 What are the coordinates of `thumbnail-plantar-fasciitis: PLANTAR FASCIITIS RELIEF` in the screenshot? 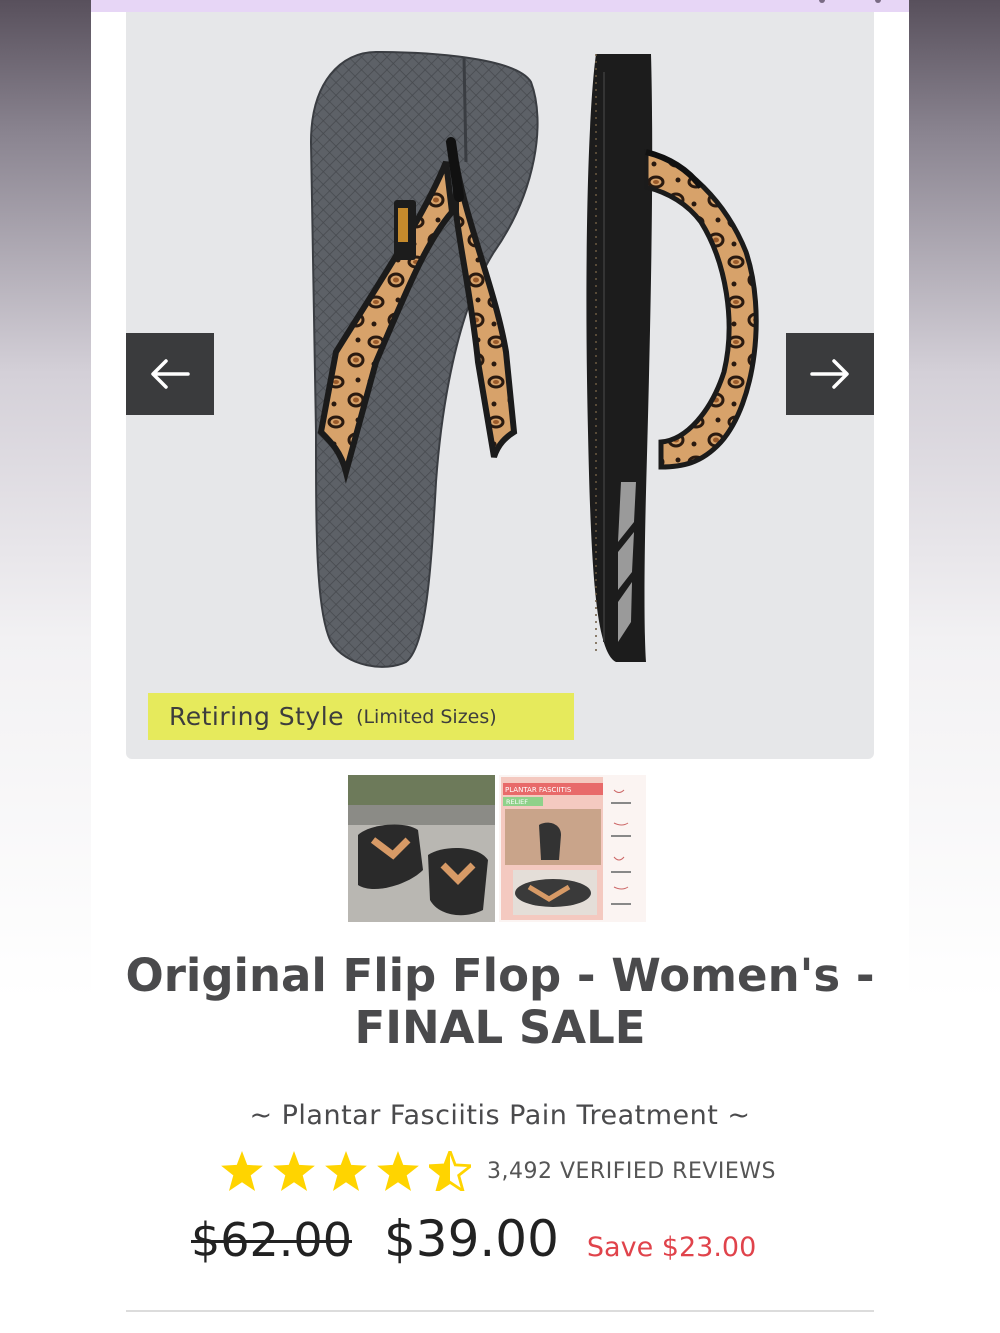 It's located at (572, 848).